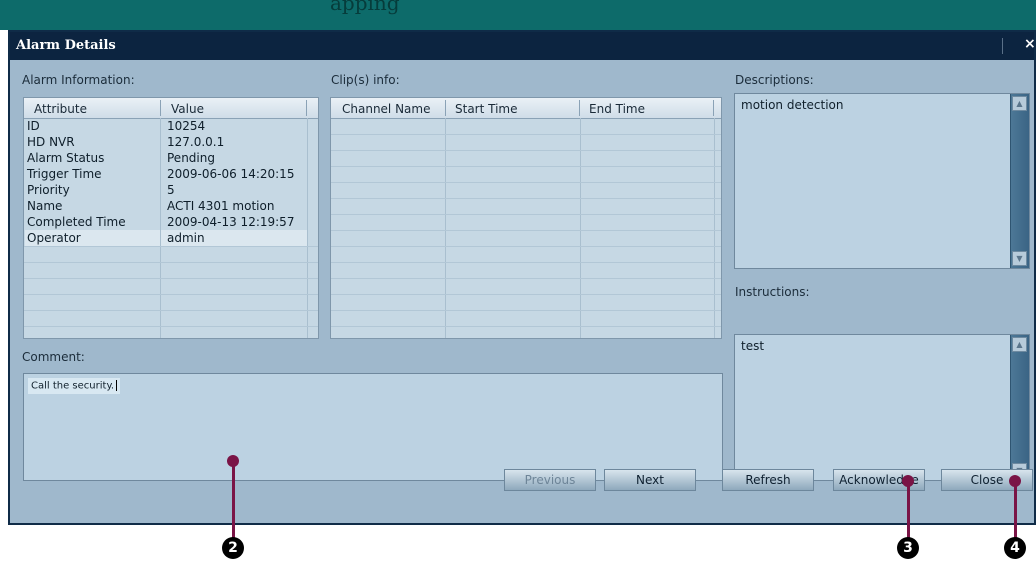  Describe the element at coordinates (523, 46) in the screenshot. I see `dialog-titlebar: Alarm Details ×` at that location.